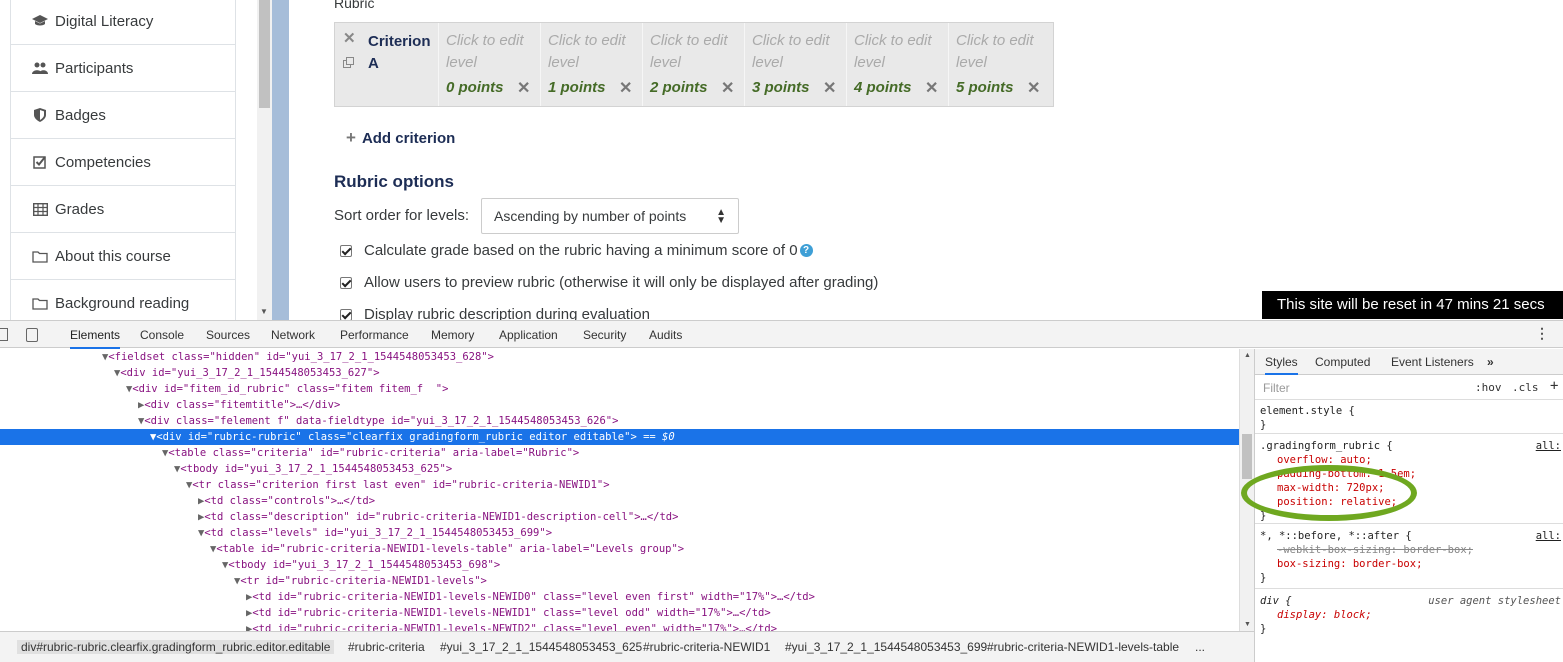  Describe the element at coordinates (528, 335) in the screenshot. I see `tab-application: Application` at that location.